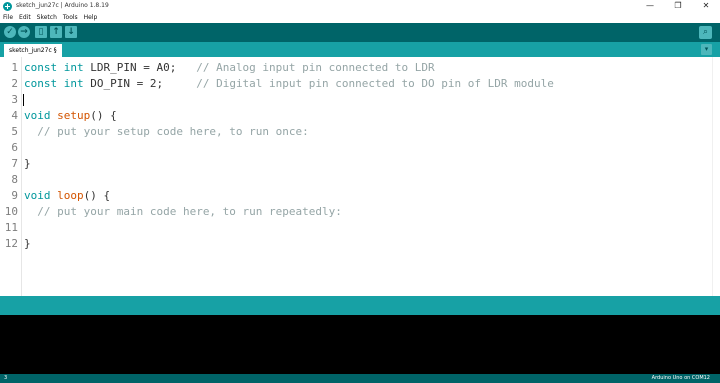 The image size is (720, 383). What do you see at coordinates (360, 305) in the screenshot?
I see `console-divider` at bounding box center [360, 305].